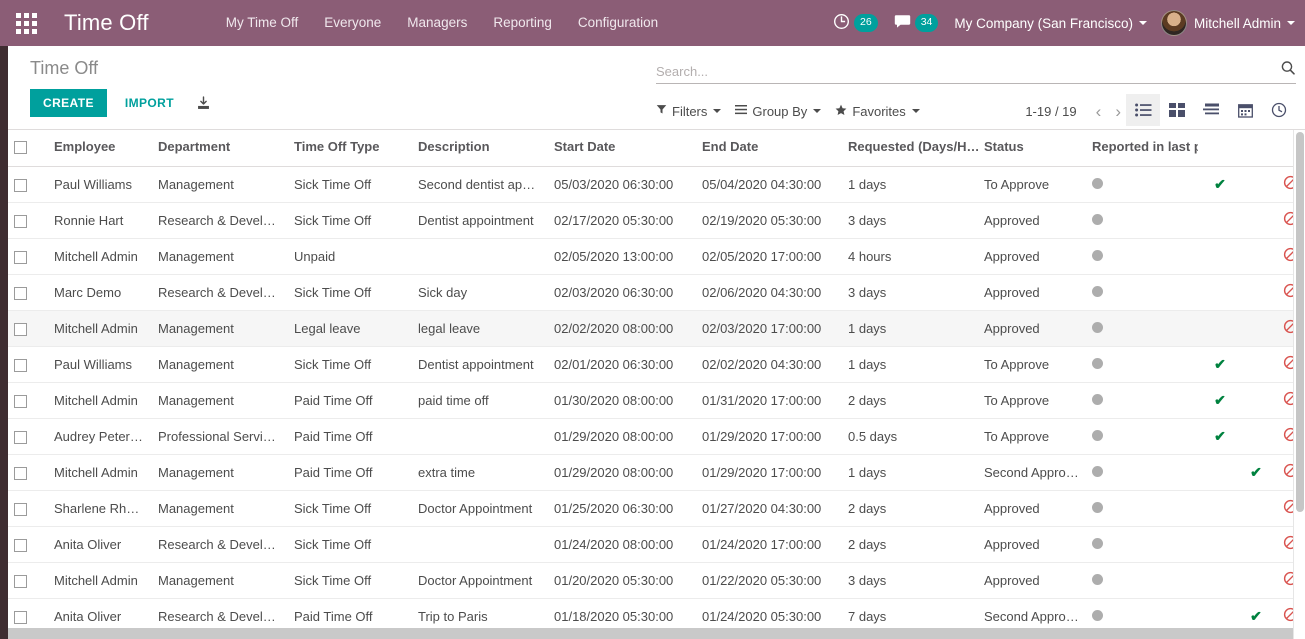 This screenshot has width=1305, height=639. I want to click on list-view-button, so click(1143, 110).